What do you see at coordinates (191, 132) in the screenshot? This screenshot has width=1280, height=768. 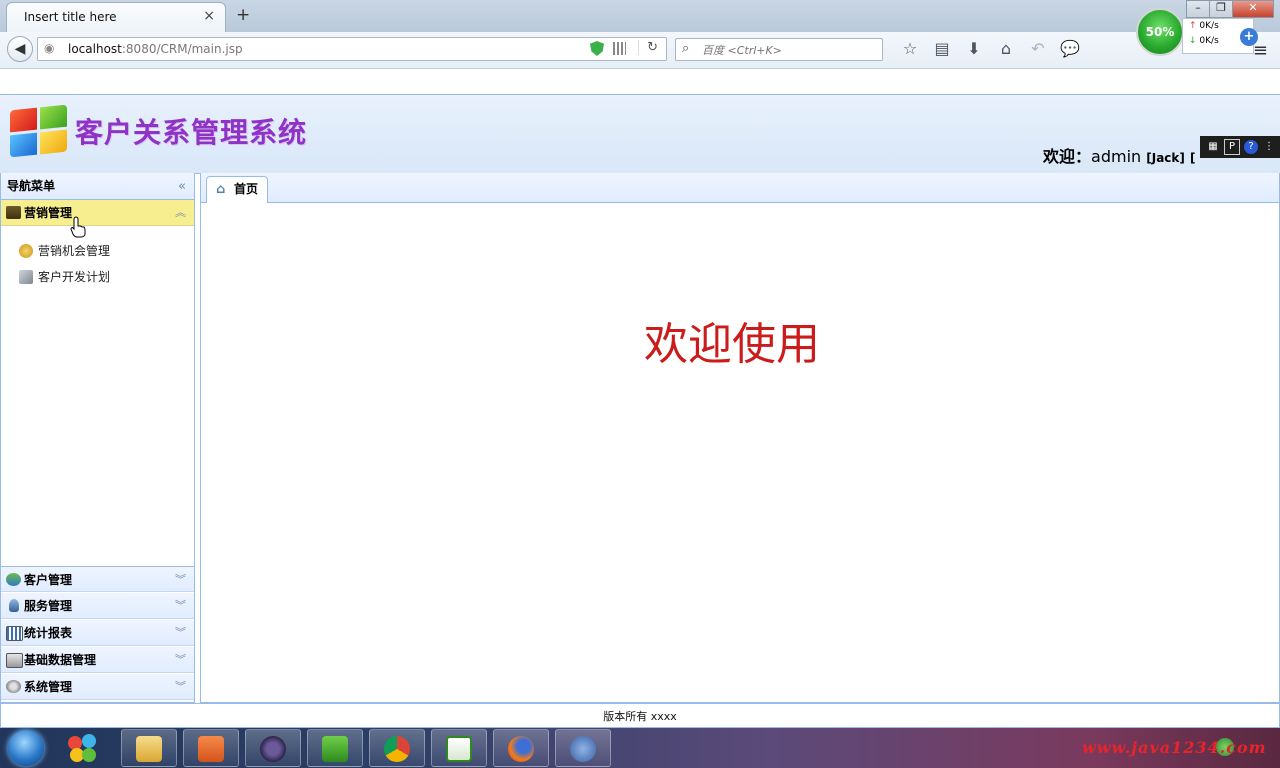 I see `app-title: 客户关系管理系统` at bounding box center [191, 132].